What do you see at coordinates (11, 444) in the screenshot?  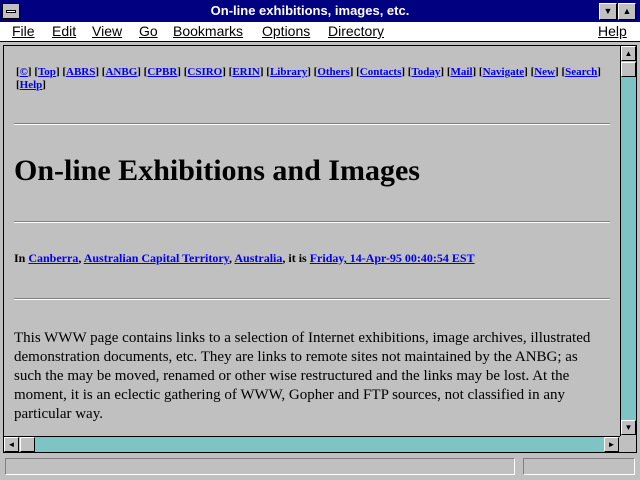 I see `scroll-left-button: ◄` at bounding box center [11, 444].